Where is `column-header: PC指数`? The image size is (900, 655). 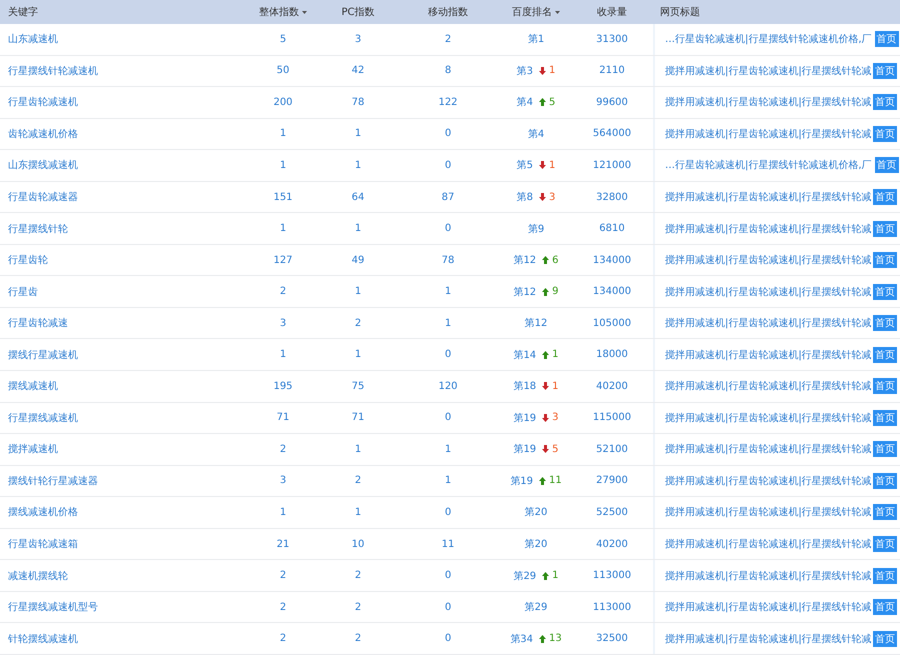
column-header: PC指数 is located at coordinates (357, 12).